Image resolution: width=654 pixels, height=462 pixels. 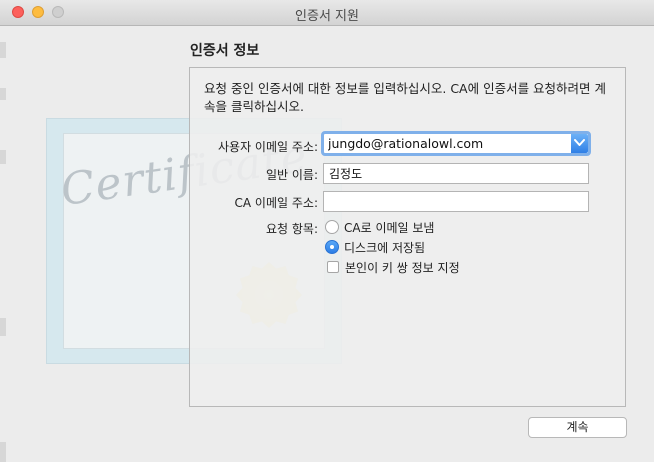 I want to click on checkbox-key-pair, so click(x=333, y=267).